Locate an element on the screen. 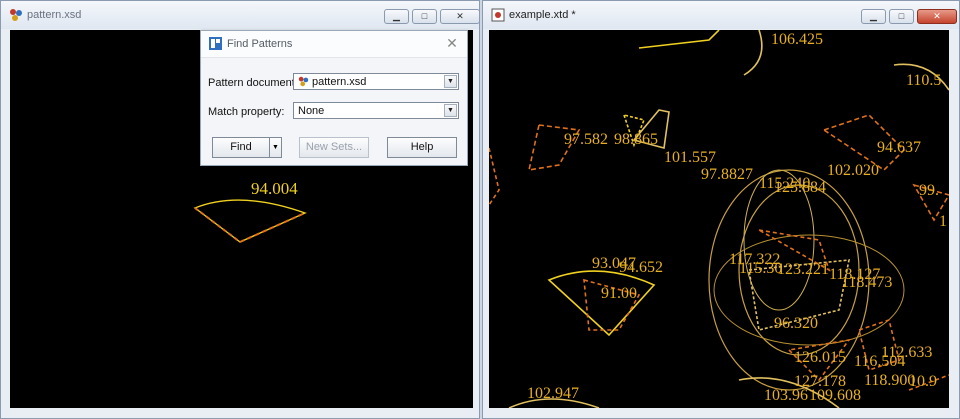 The height and width of the screenshot is (419, 960). measurement-label: 125.684 is located at coordinates (800, 187).